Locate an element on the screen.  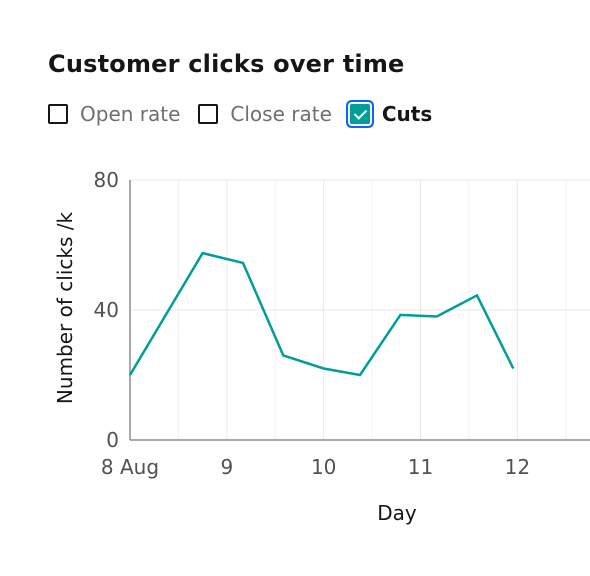
x-tick-label: 8 Aug is located at coordinates (130, 467).